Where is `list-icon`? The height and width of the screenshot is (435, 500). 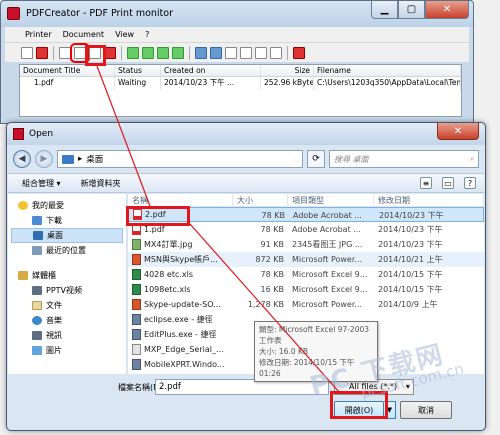
list-icon is located at coordinates (201, 52).